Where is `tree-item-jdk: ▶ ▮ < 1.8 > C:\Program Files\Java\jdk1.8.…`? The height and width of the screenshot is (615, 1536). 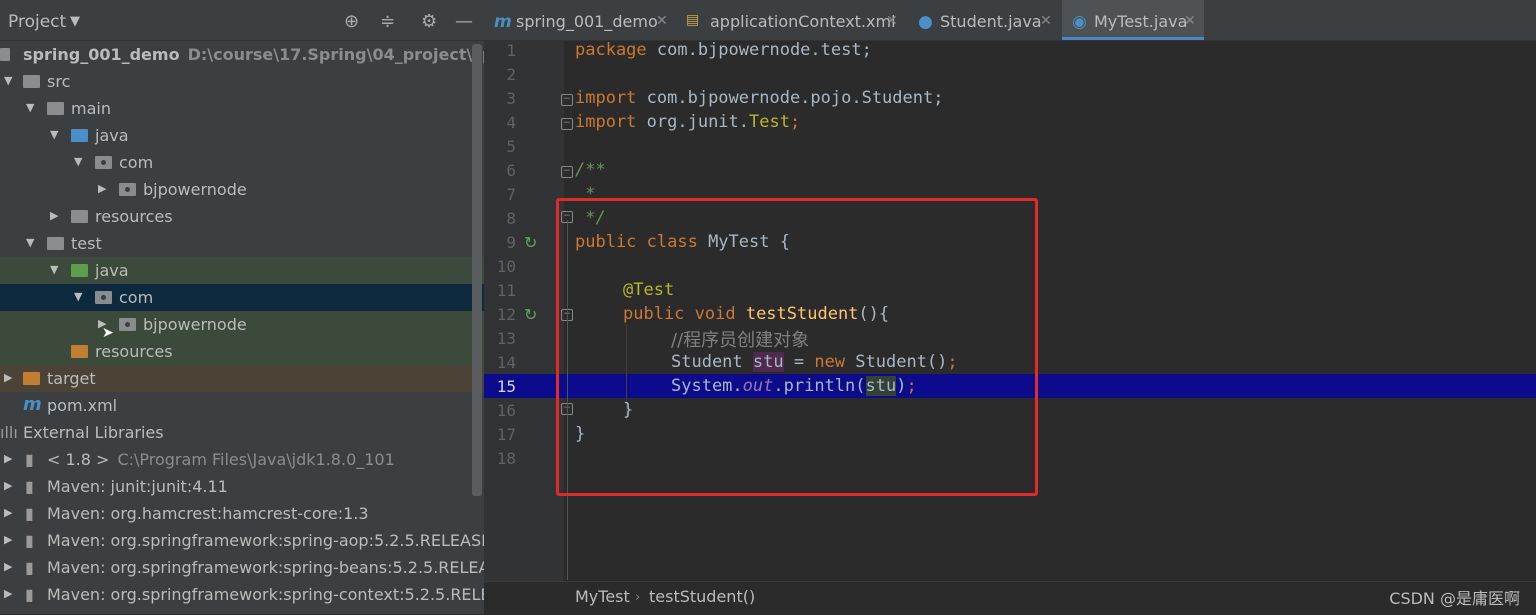
tree-item-jdk: ▶ ▮ < 1.8 > C:\Program Files\Java\jdk1.8.… is located at coordinates (242, 459).